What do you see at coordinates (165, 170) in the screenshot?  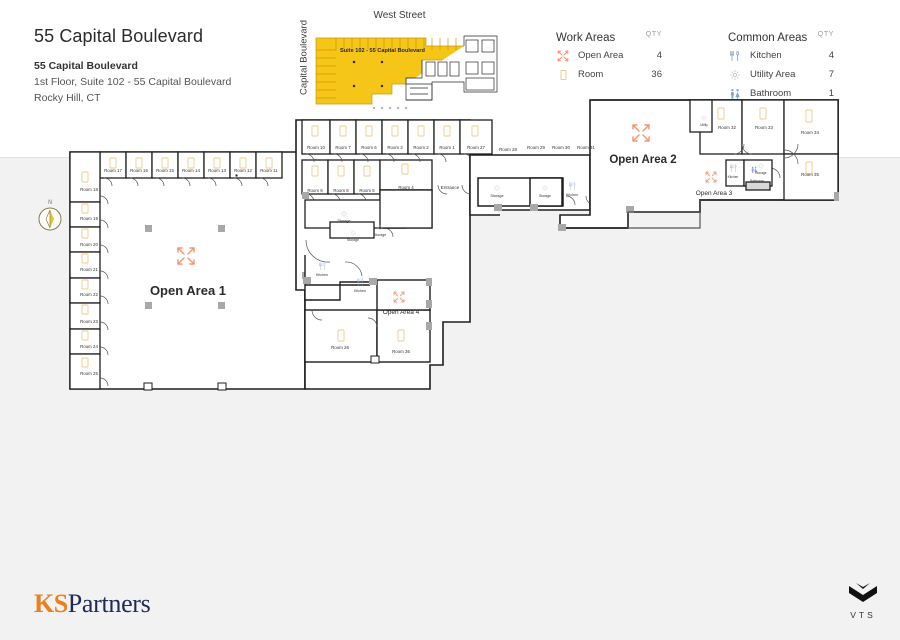 I see `room-label: Room 15` at bounding box center [165, 170].